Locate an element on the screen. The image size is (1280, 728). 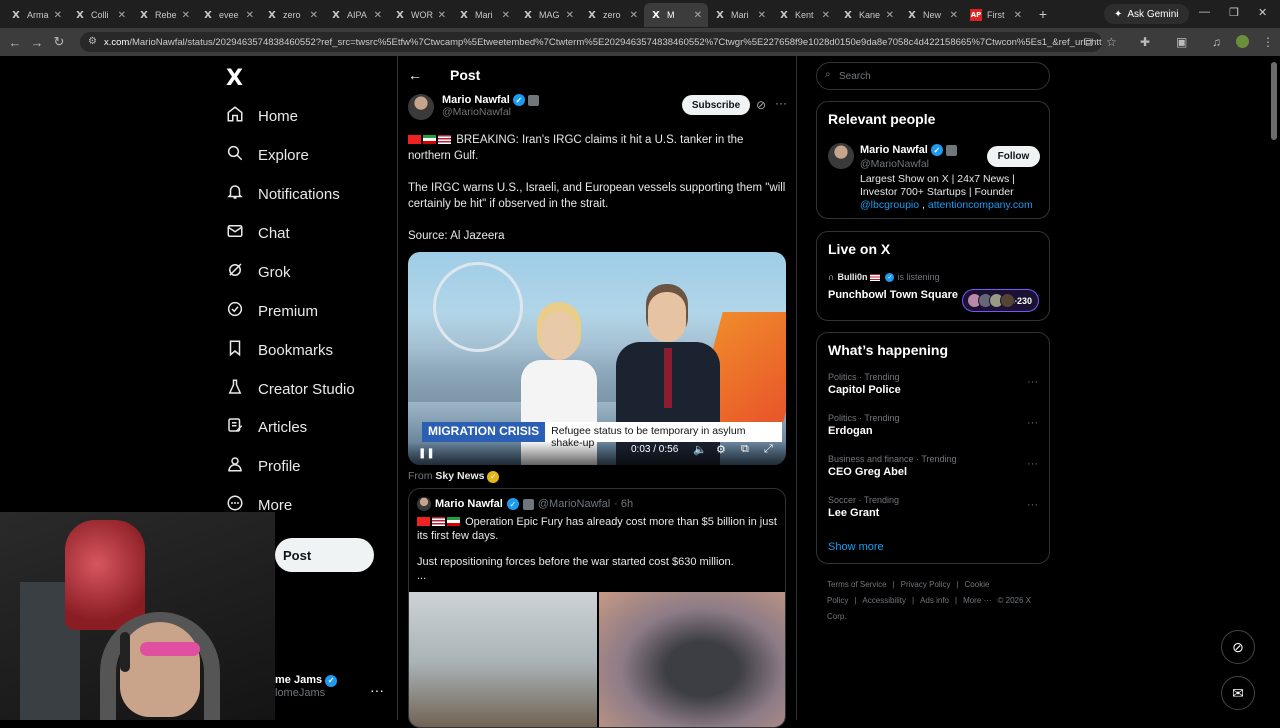
browser-tab: X Kane ✕ is located at coordinates (868, 15).